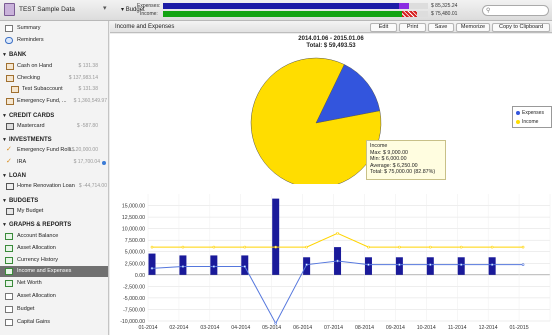 The height and width of the screenshot is (335, 552). I want to click on copy-to-clipboard-button: Copy to Clipboard, so click(521, 27).